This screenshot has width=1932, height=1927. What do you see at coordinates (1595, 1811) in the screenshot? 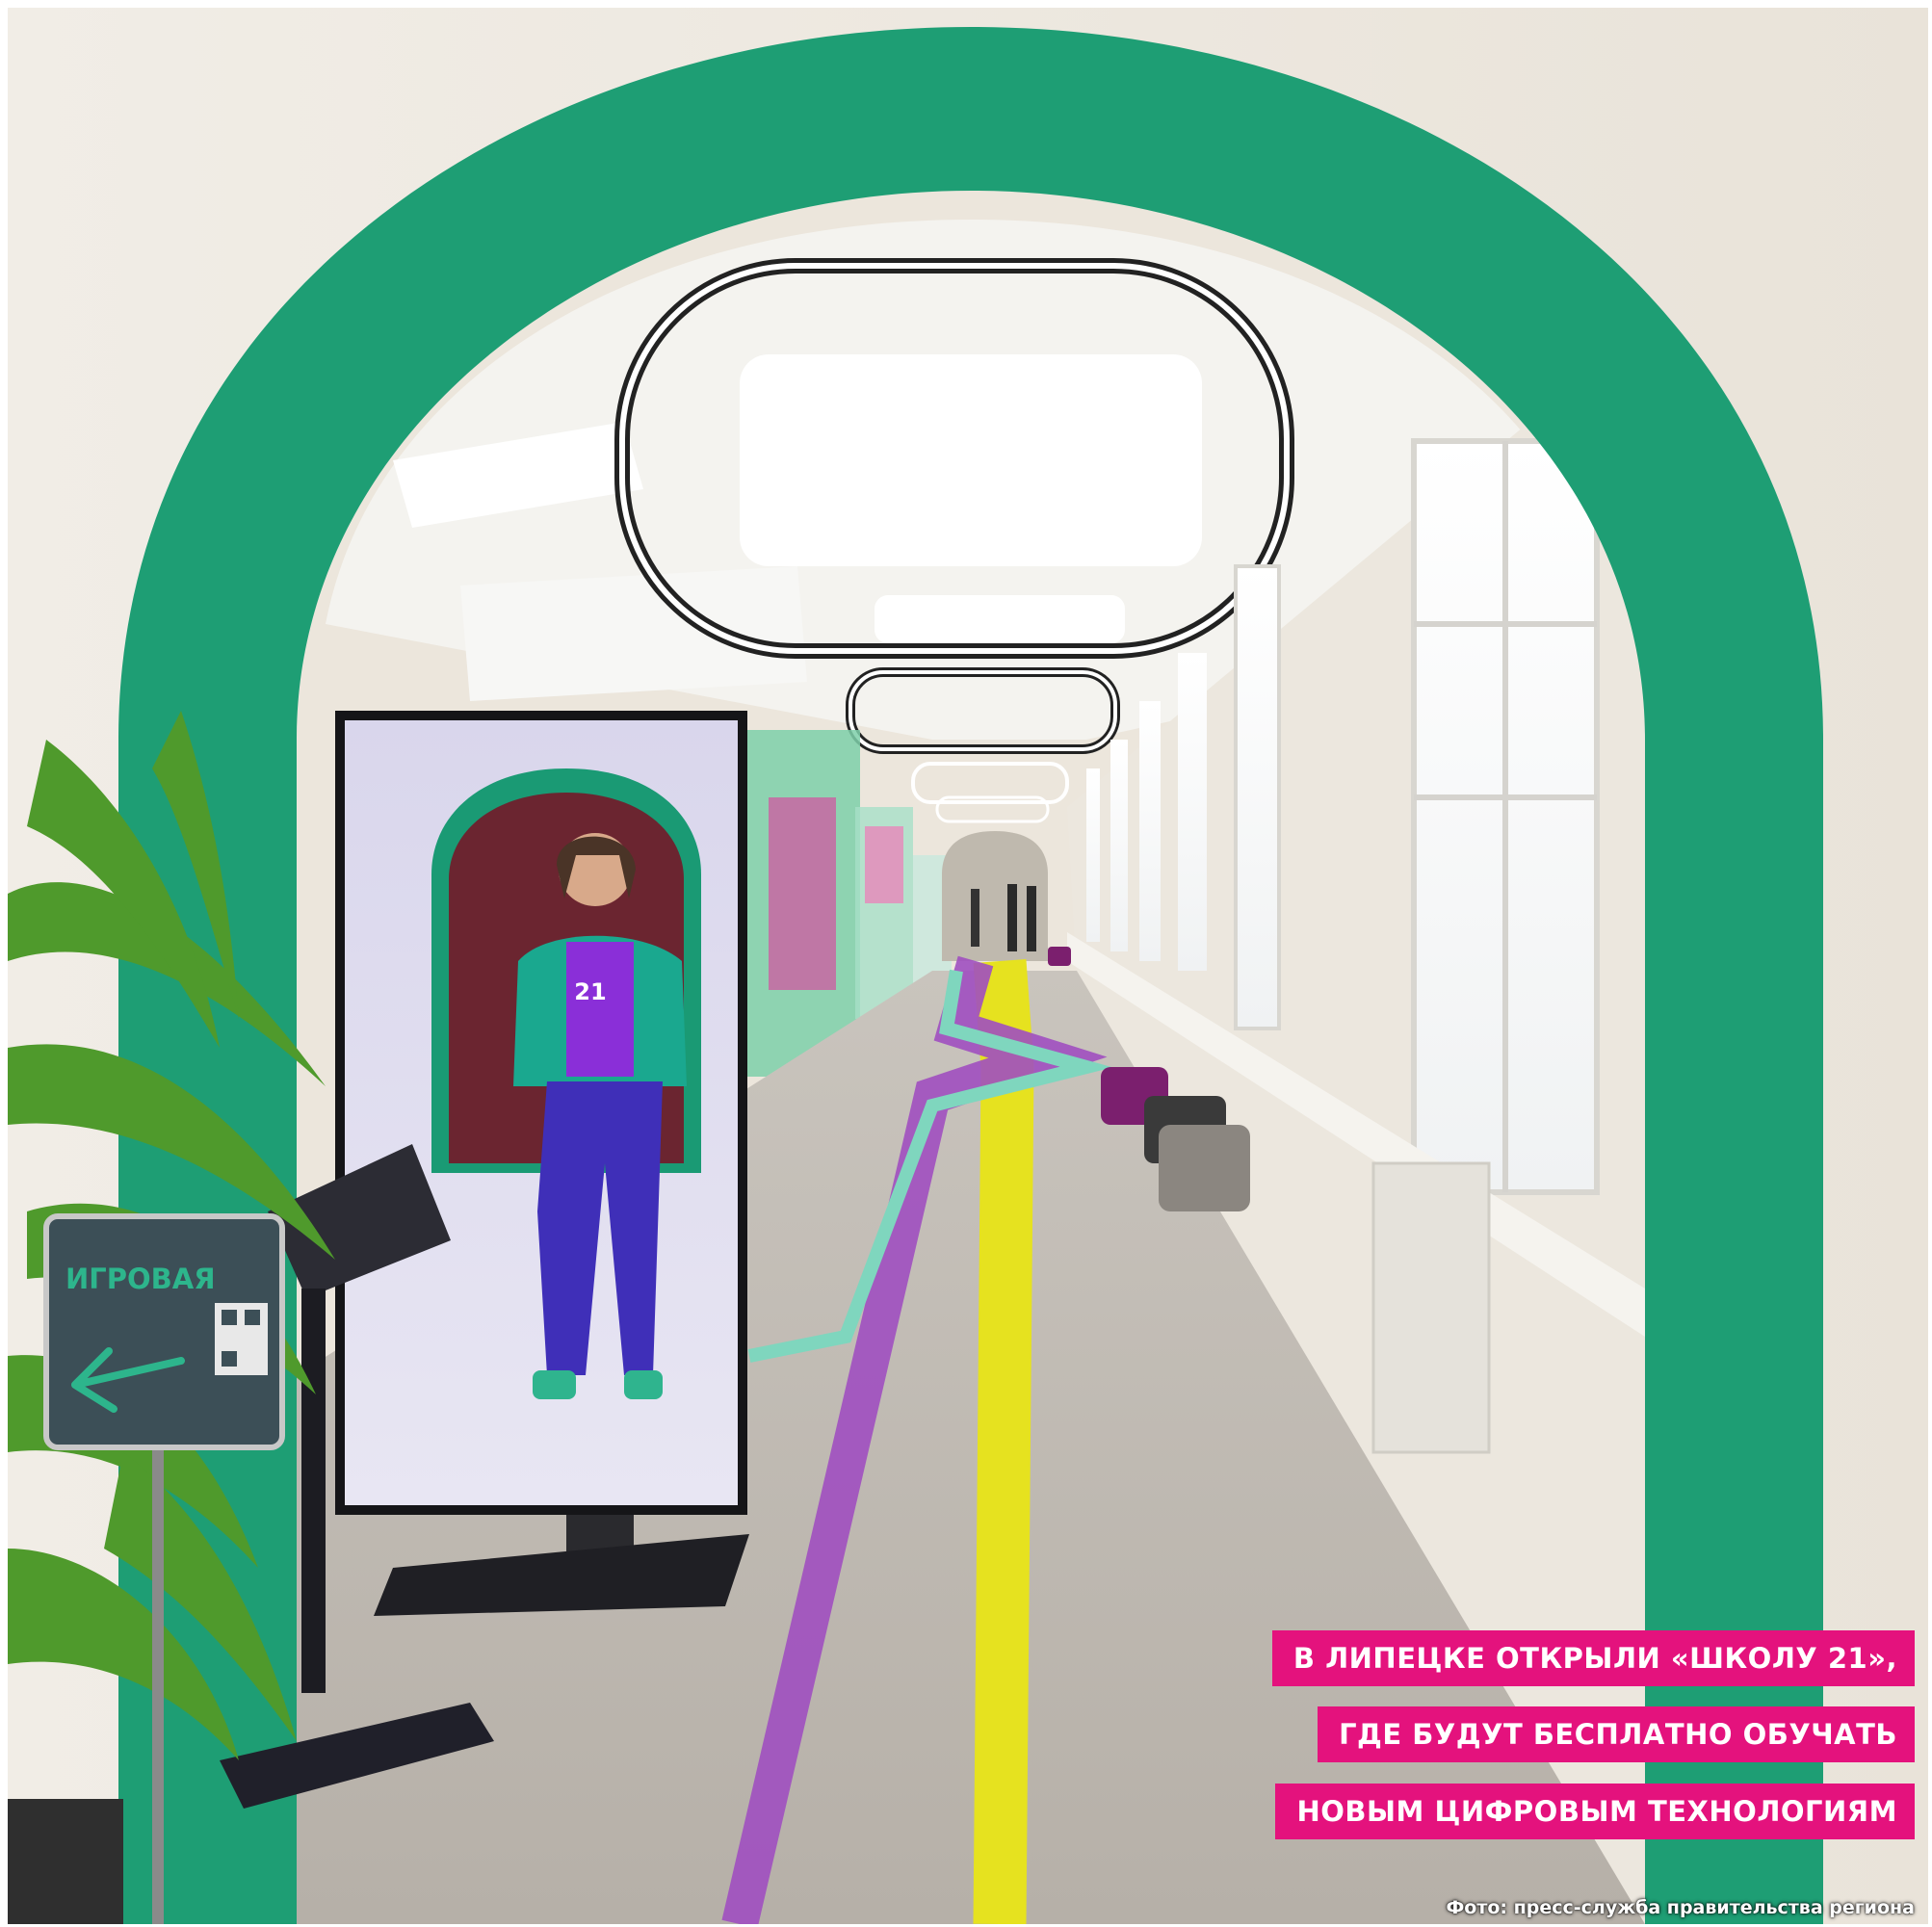
I see `headline-line-3: НОВЫМ ЦИФРОВЫМ ТЕХНОЛОГИЯМ` at bounding box center [1595, 1811].